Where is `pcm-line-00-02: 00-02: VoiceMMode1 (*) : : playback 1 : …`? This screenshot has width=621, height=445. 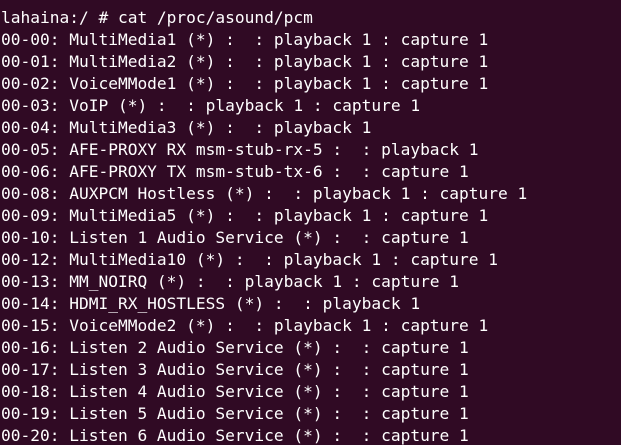
pcm-line-00-02: 00-02: VoiceMMode1 (*) : : playback 1 : … is located at coordinates (245, 83).